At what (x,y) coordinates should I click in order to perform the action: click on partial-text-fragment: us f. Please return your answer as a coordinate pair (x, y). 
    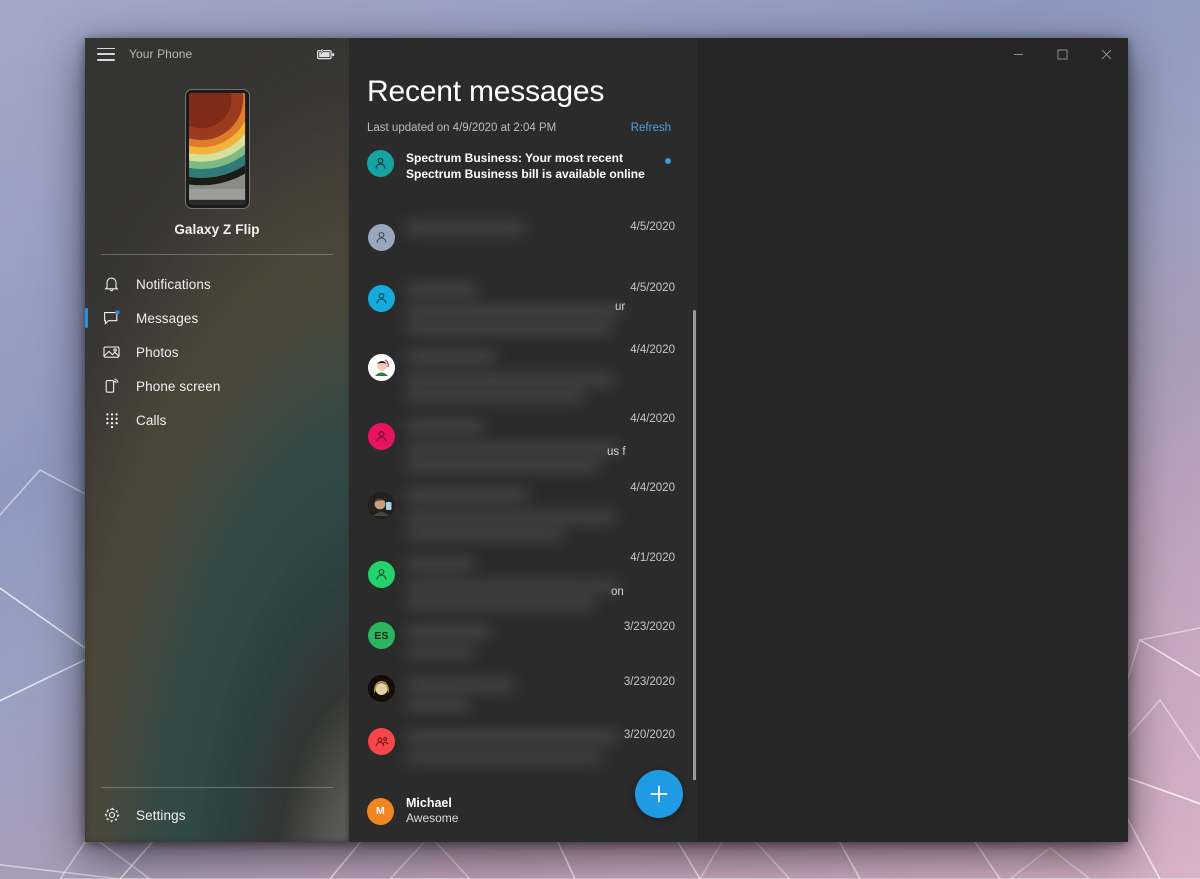
    Looking at the image, I should click on (616, 452).